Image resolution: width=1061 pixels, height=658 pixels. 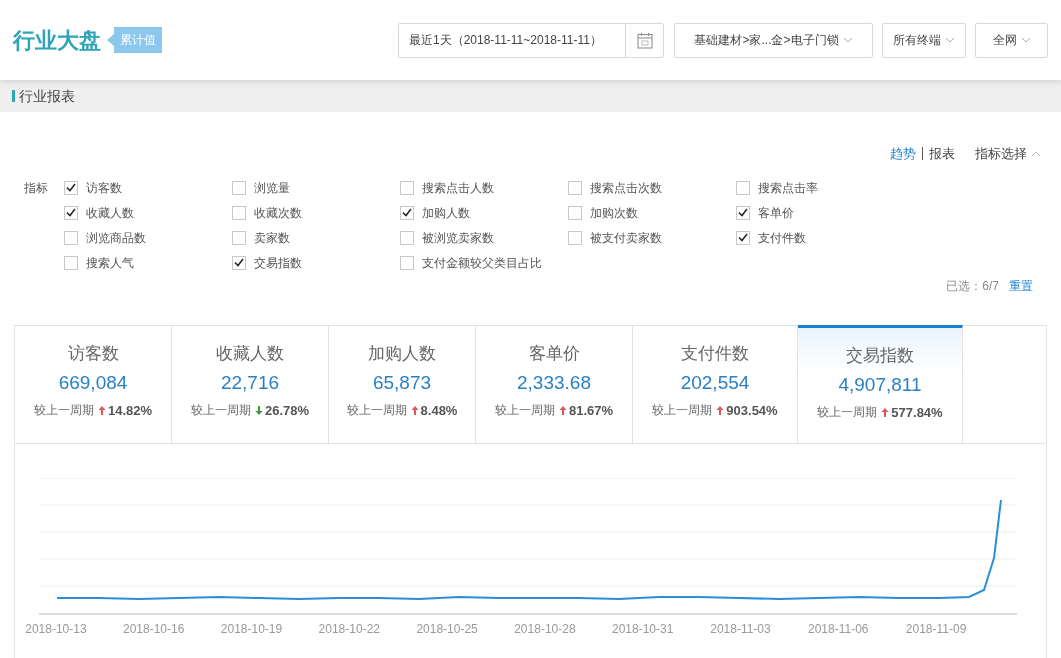 I want to click on metric-title: 客单价, so click(x=554, y=353).